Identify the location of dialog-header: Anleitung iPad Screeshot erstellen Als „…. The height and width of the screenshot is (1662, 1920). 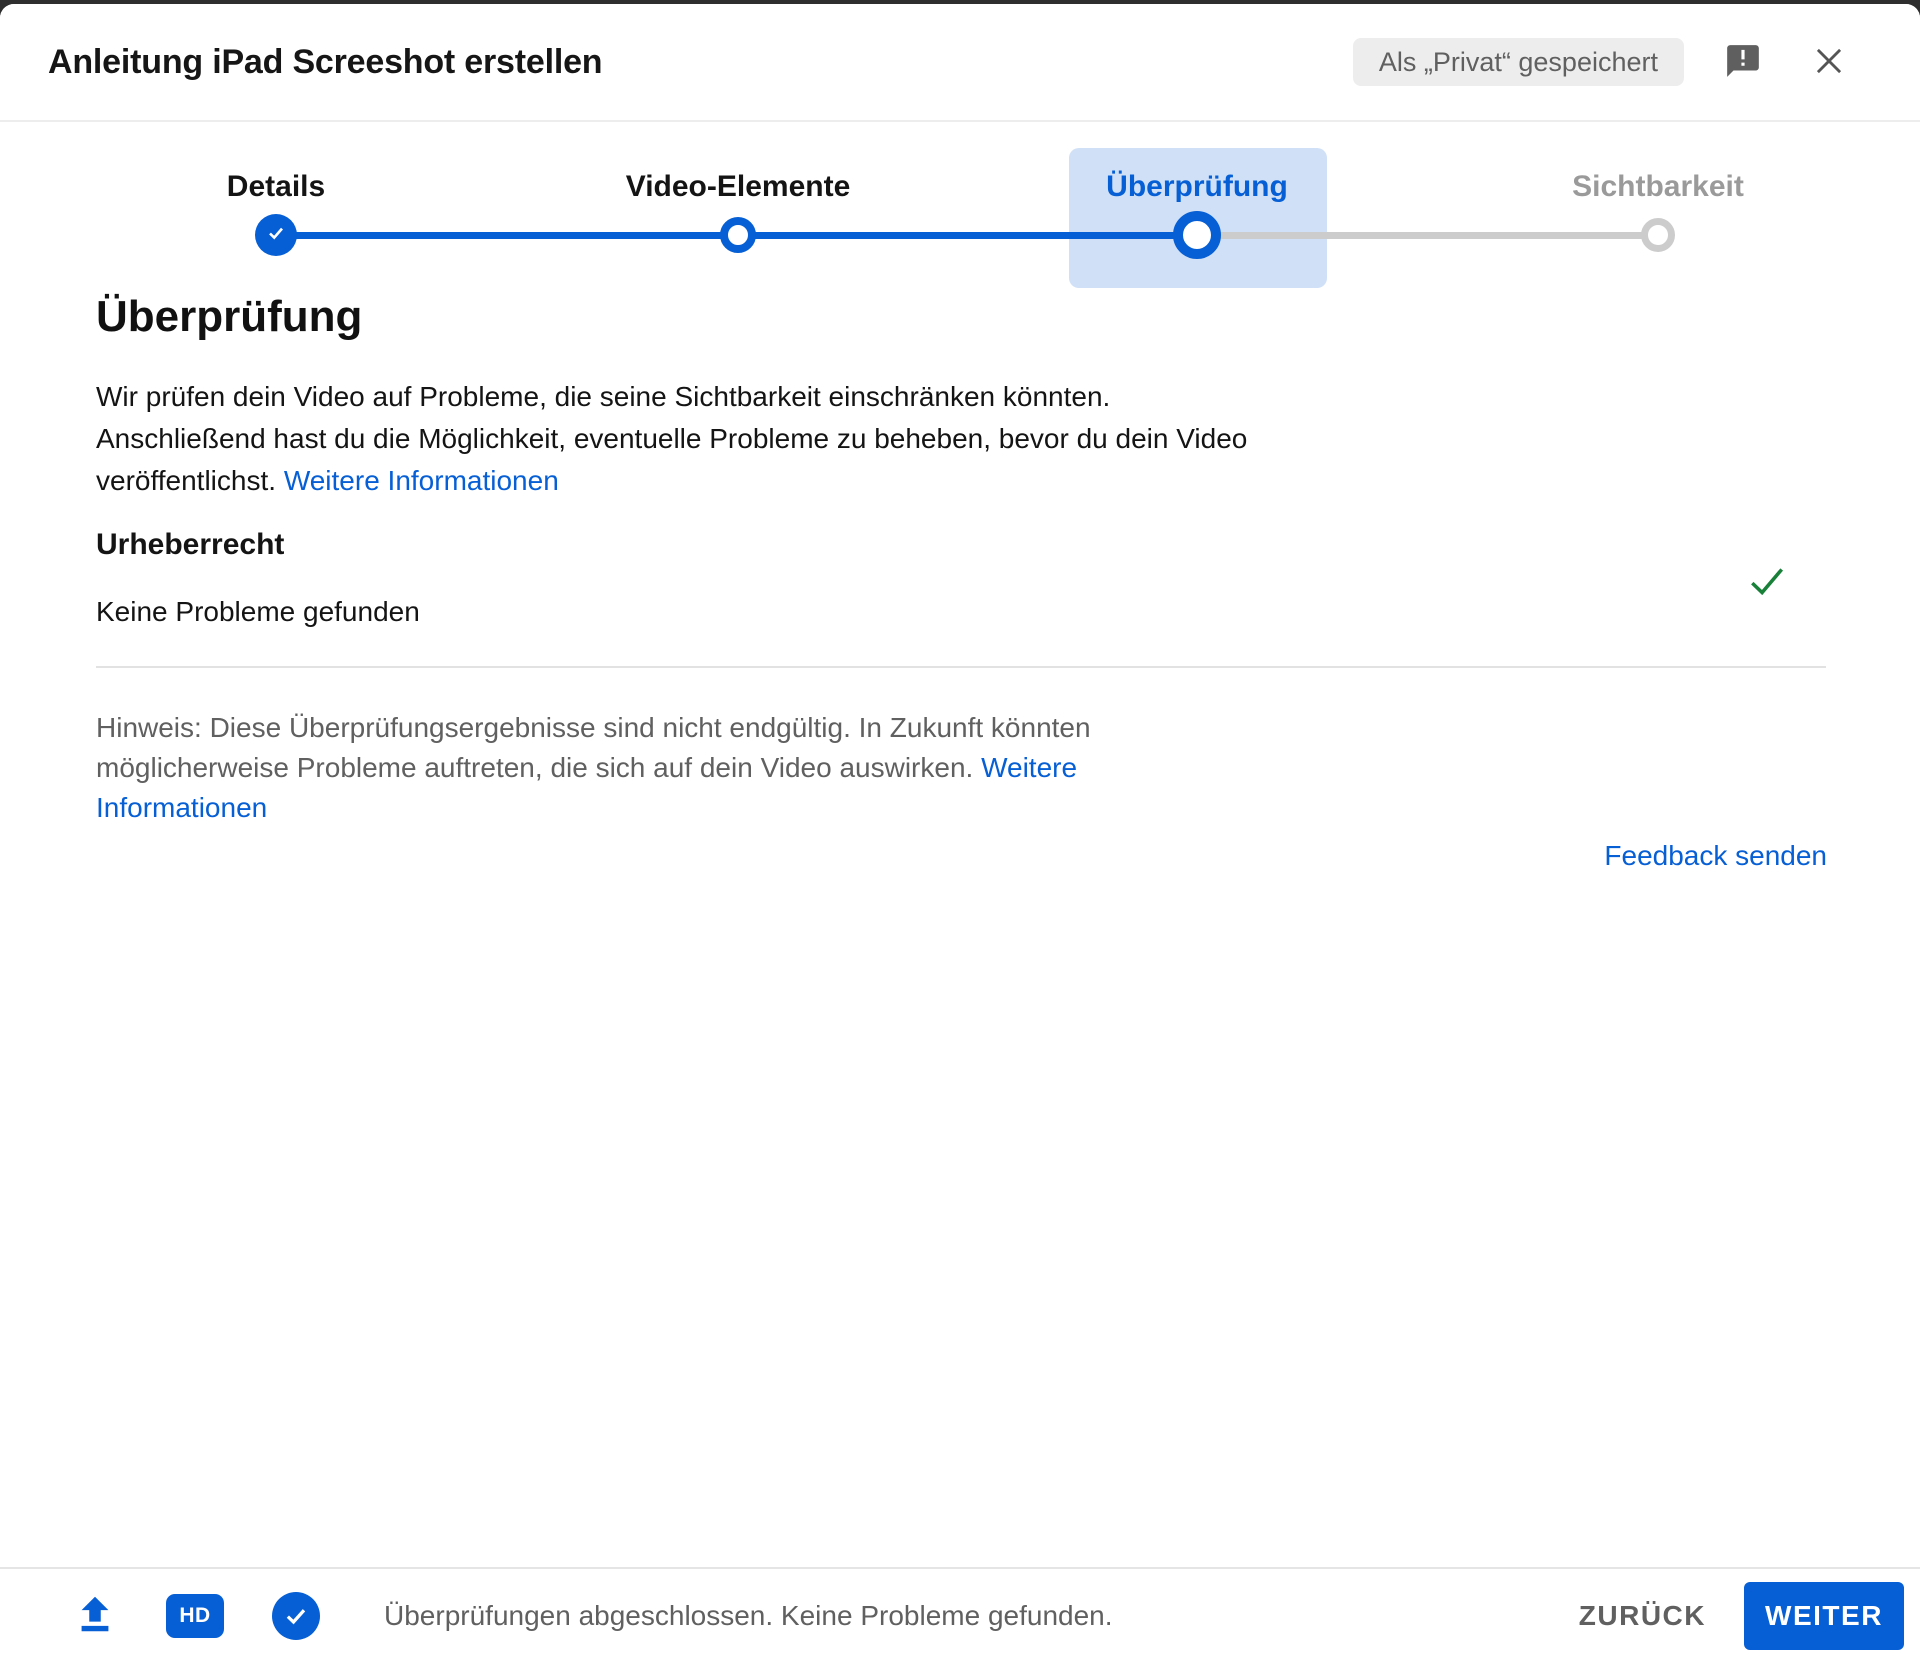
(960, 63).